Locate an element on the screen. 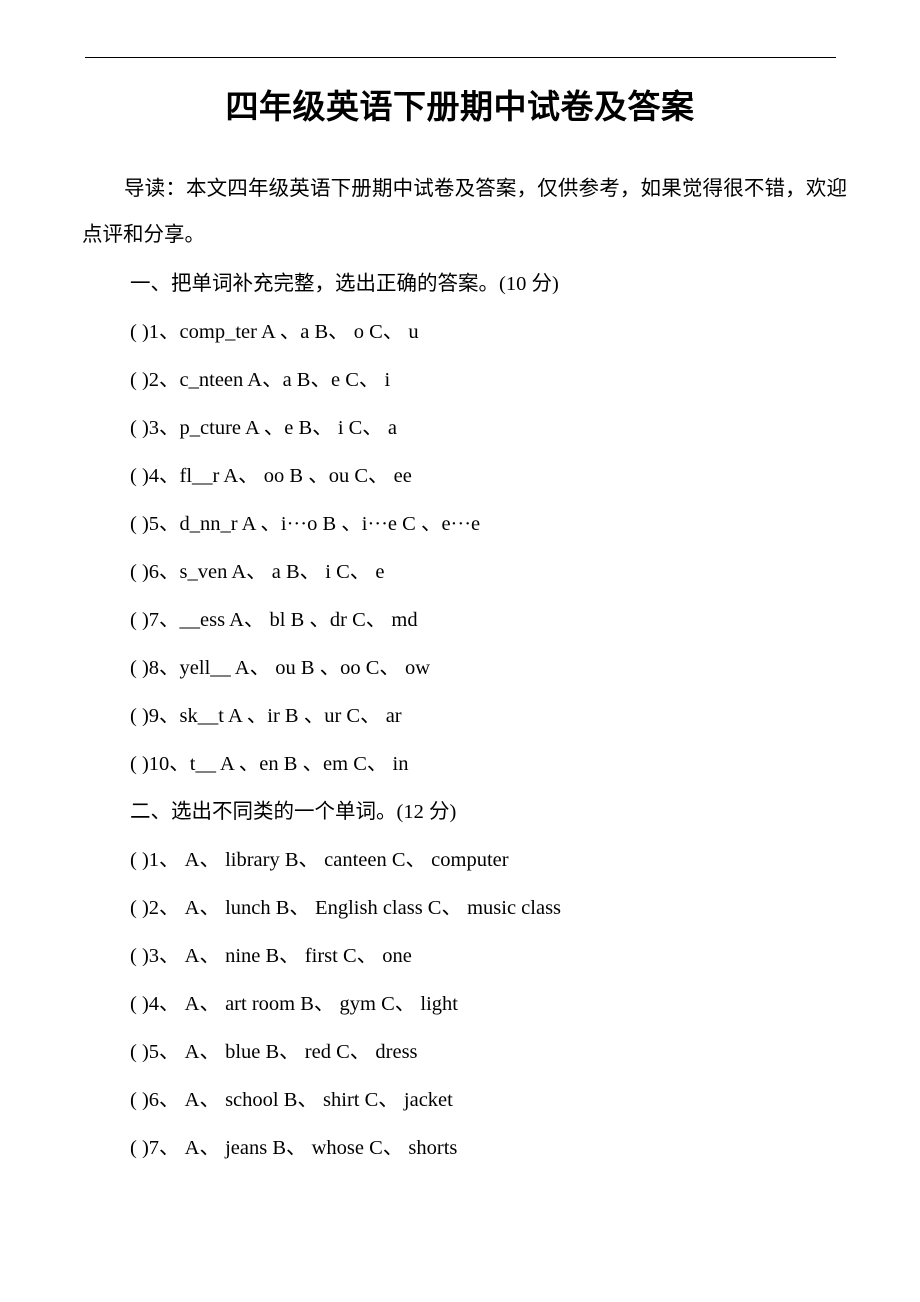 The image size is (920, 1302). question-item: ( )1、comp_ter A 、a B、 o C、 u is located at coordinates (274, 332).